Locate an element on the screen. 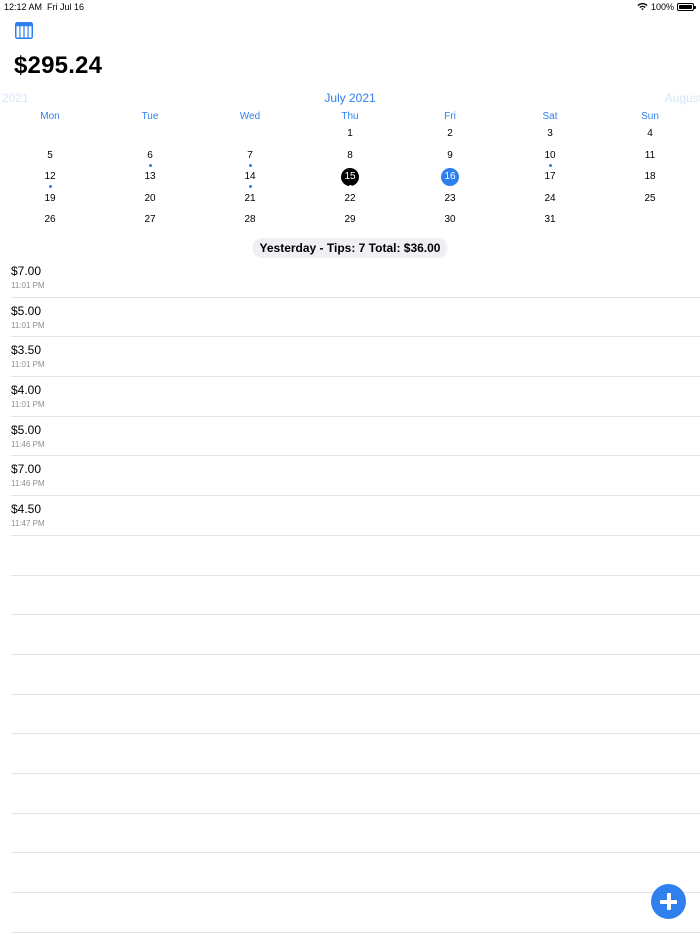 This screenshot has height=934, width=700. wifi-icon is located at coordinates (642, 7).